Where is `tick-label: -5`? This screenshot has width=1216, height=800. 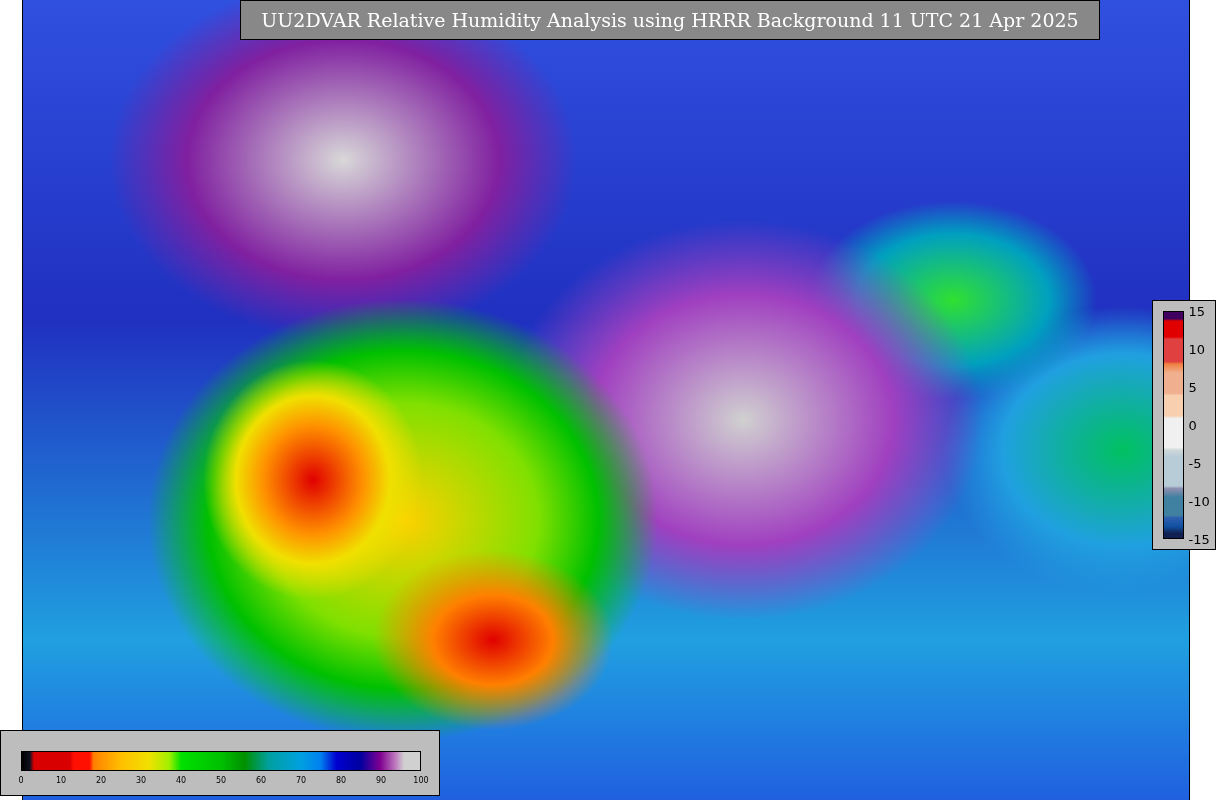
tick-label: -5 is located at coordinates (1195, 463).